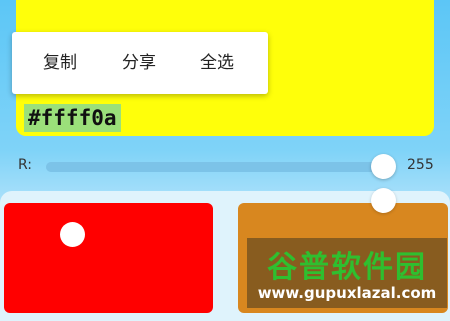 The image size is (450, 321). What do you see at coordinates (217, 63) in the screenshot?
I see `select-all-menu-item: 全选` at bounding box center [217, 63].